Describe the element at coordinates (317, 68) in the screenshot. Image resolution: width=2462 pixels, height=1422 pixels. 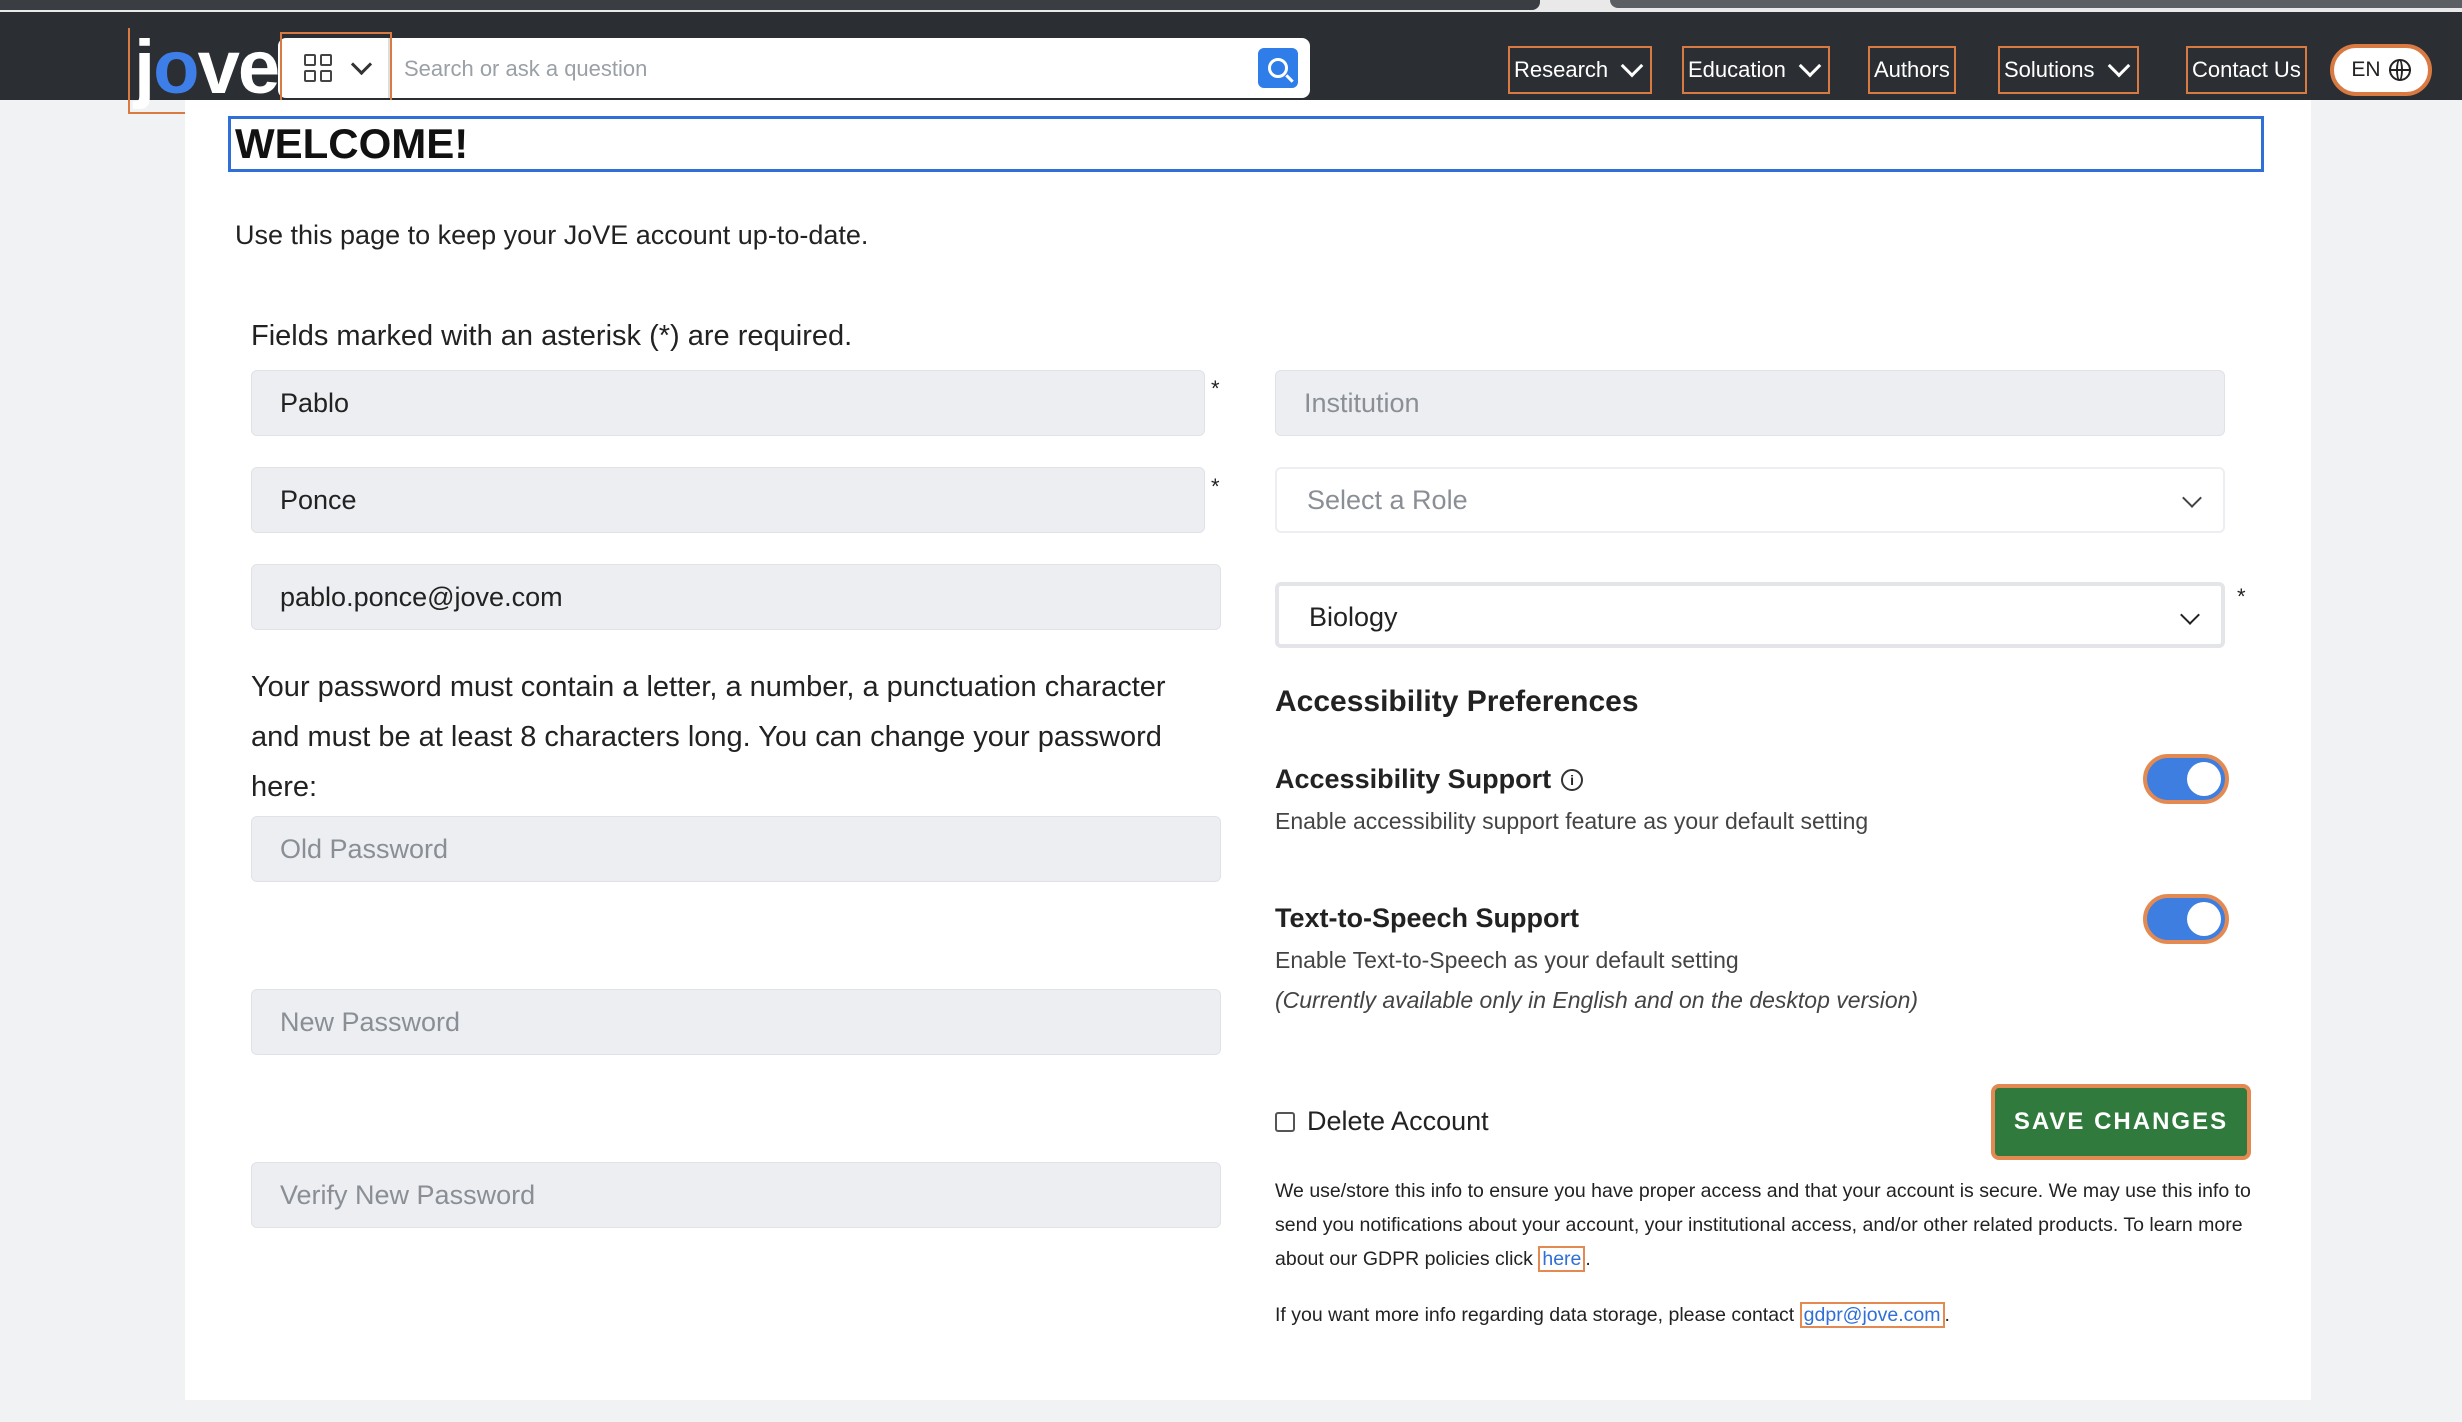
I see `grid-icon` at that location.